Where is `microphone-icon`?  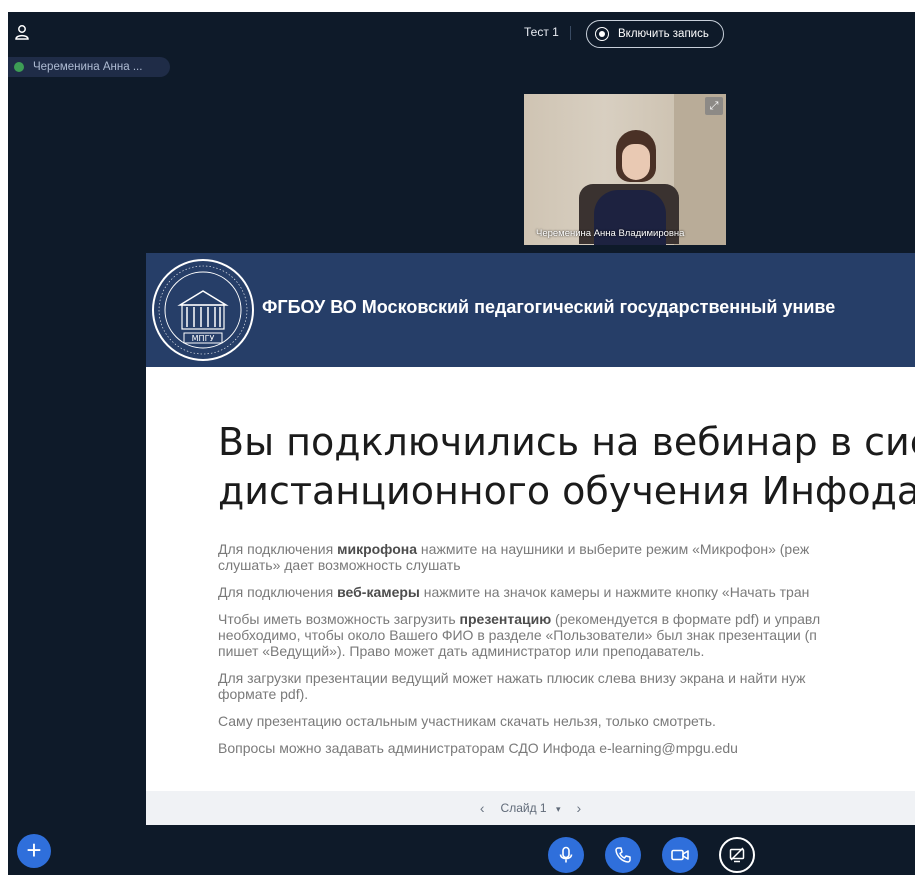
microphone-icon is located at coordinates (566, 854).